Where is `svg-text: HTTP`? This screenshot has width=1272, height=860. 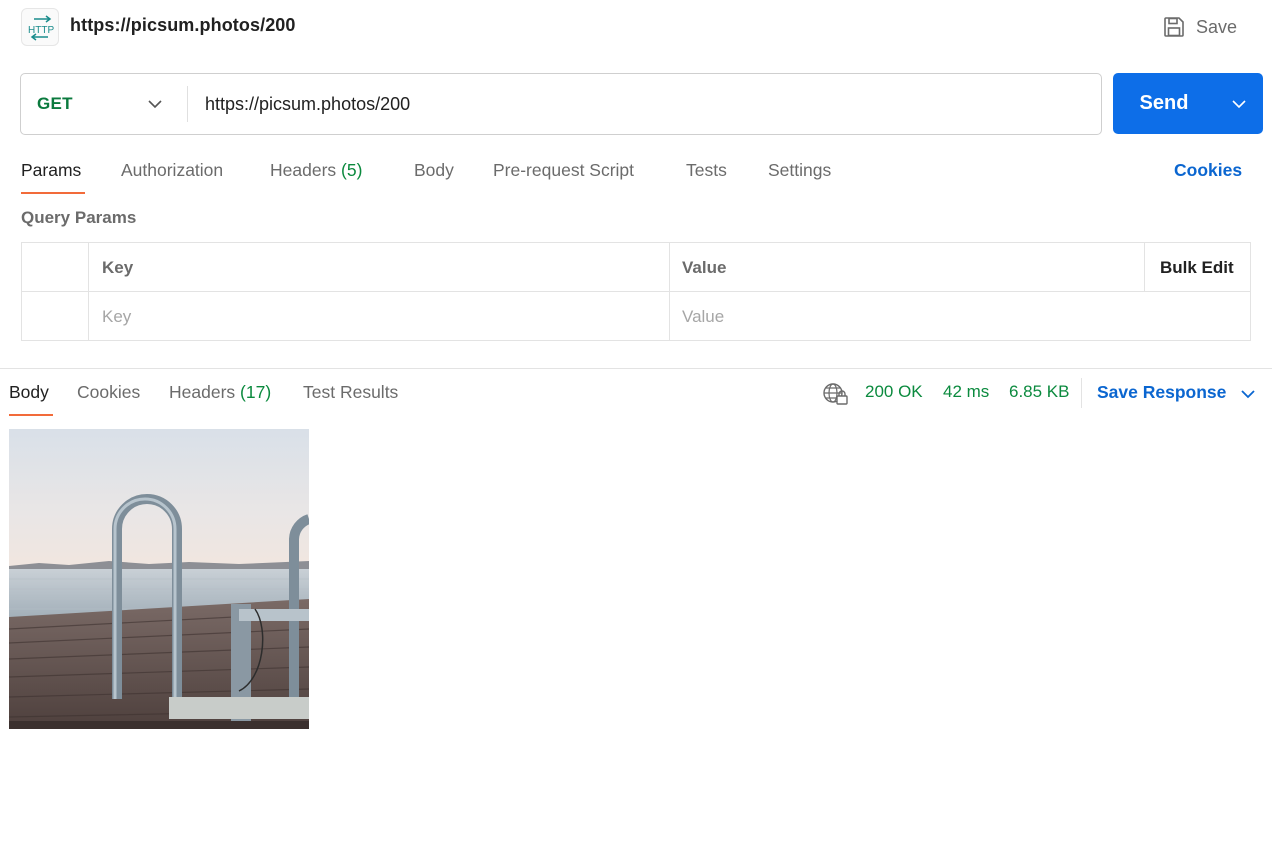
svg-text: HTTP is located at coordinates (41, 30).